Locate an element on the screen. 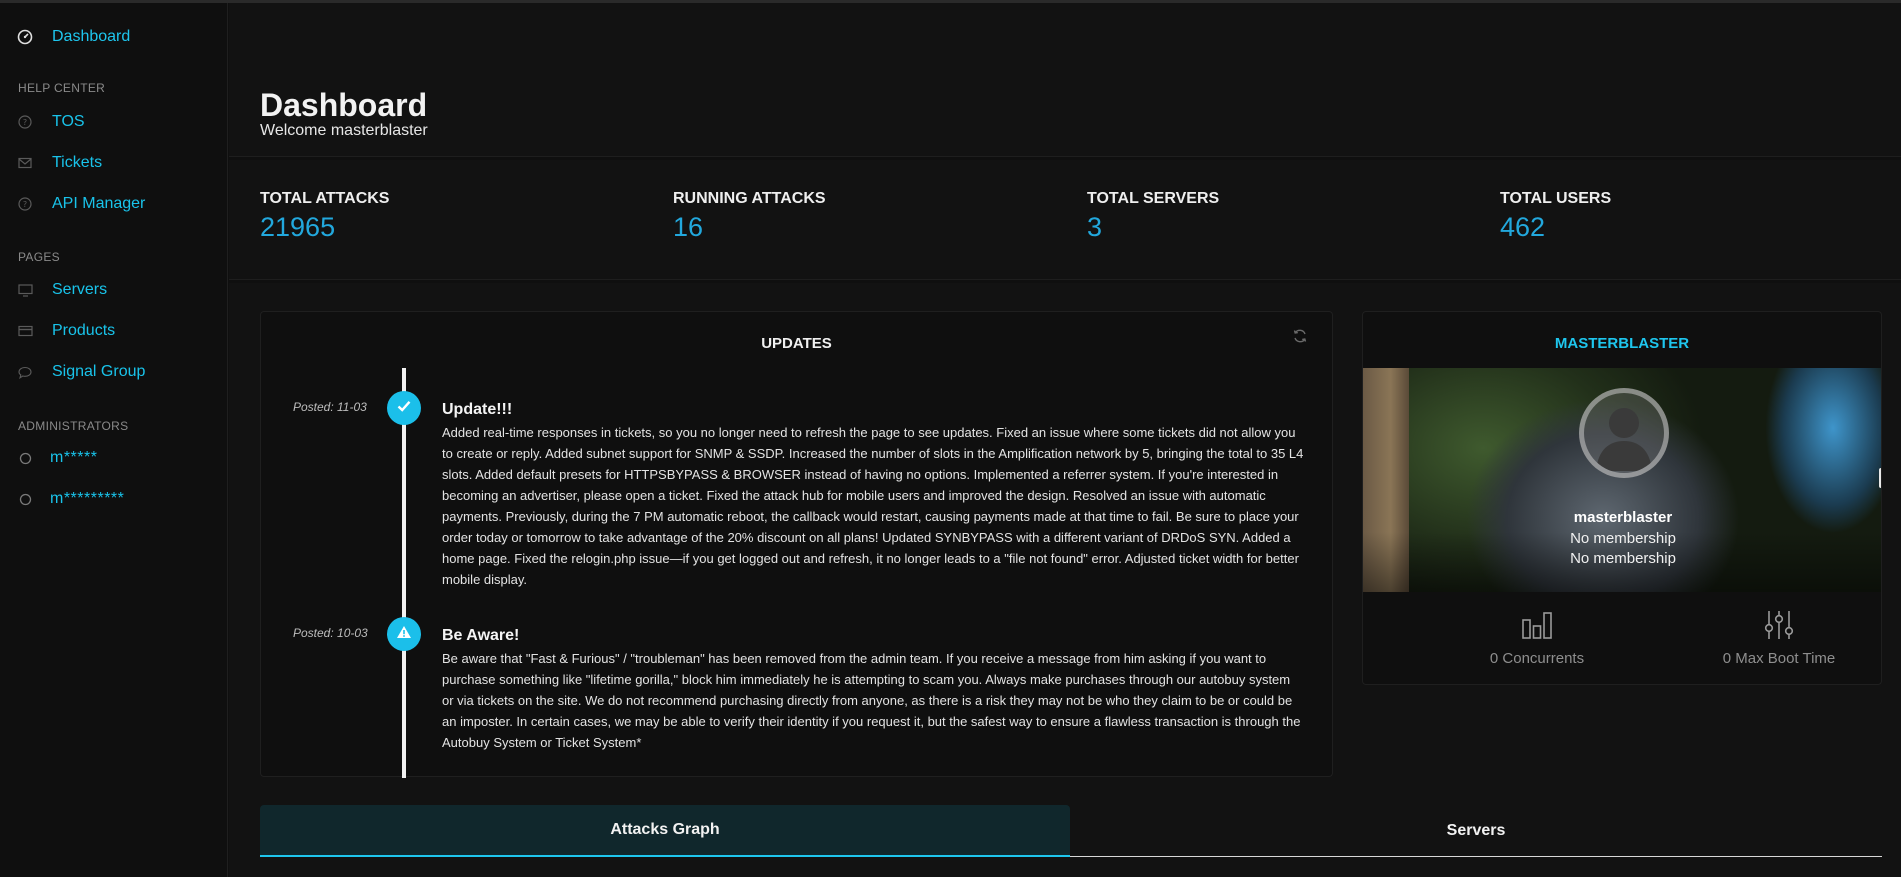  admin-item: m***** is located at coordinates (114, 458).